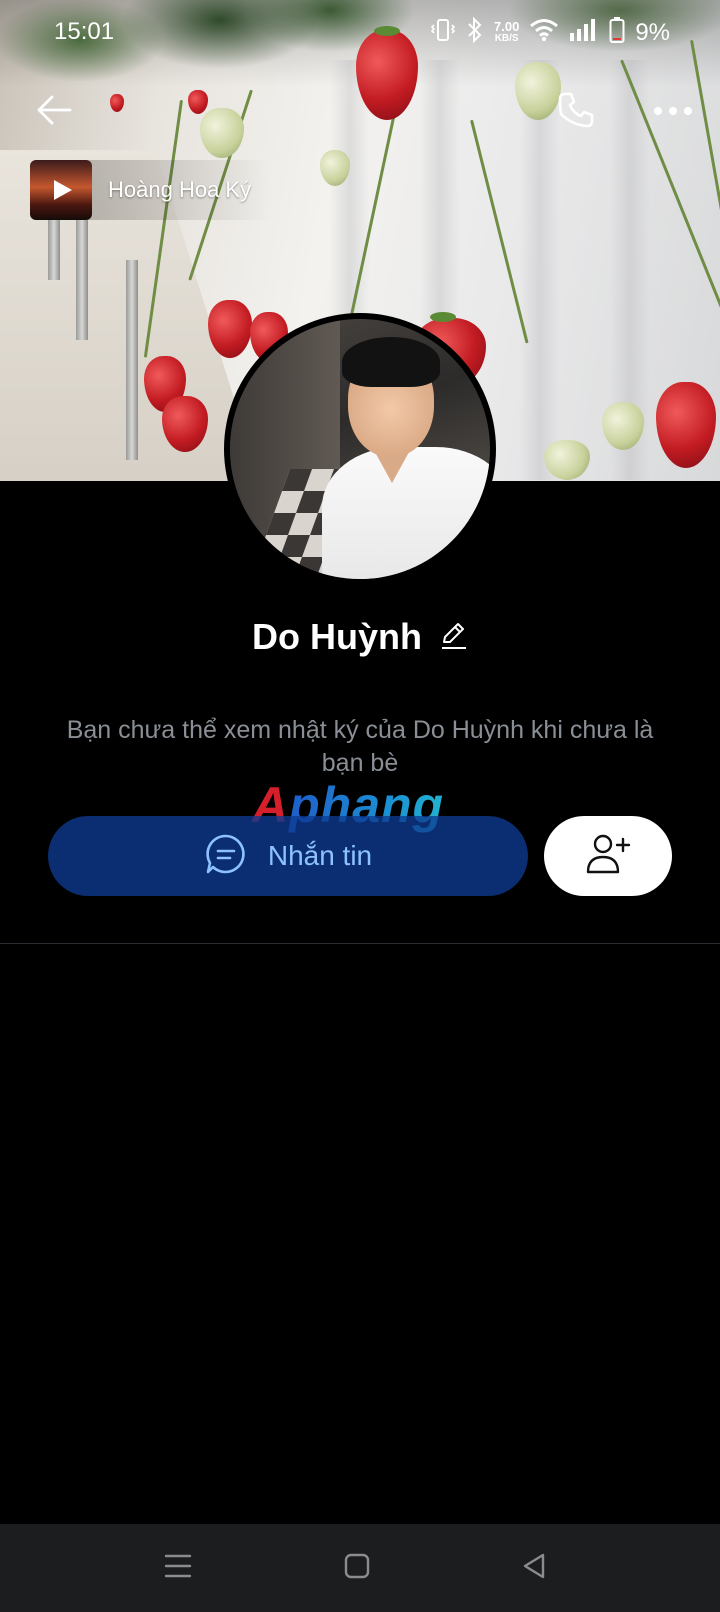  Describe the element at coordinates (84, 31) in the screenshot. I see `status-time: 15:01` at that location.